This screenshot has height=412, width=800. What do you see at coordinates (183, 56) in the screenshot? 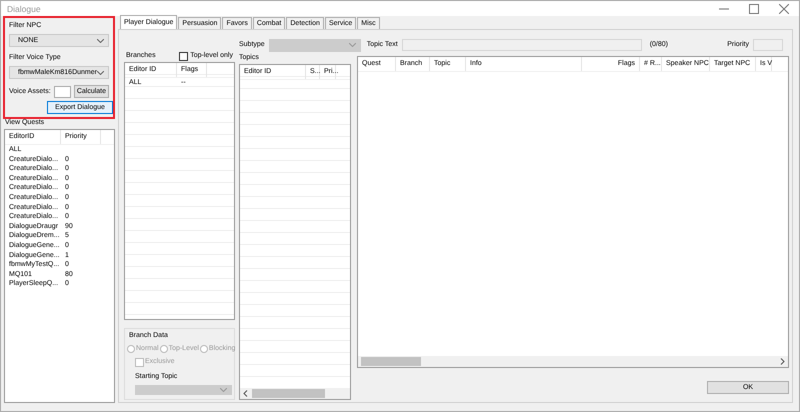
I see `checkbox` at bounding box center [183, 56].